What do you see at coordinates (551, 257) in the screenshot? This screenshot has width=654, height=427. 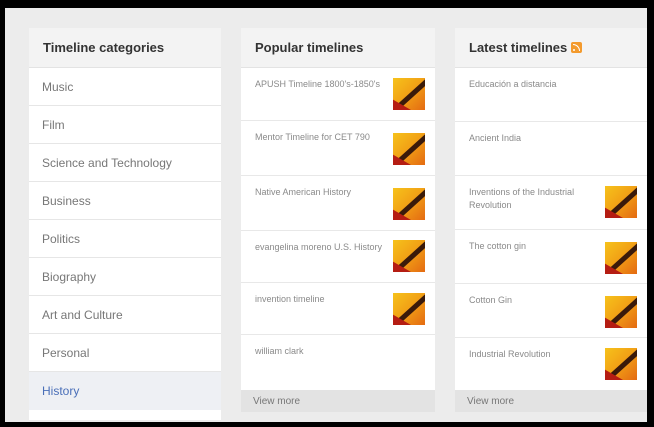 I see `timeline-item: The cotton gin` at bounding box center [551, 257].